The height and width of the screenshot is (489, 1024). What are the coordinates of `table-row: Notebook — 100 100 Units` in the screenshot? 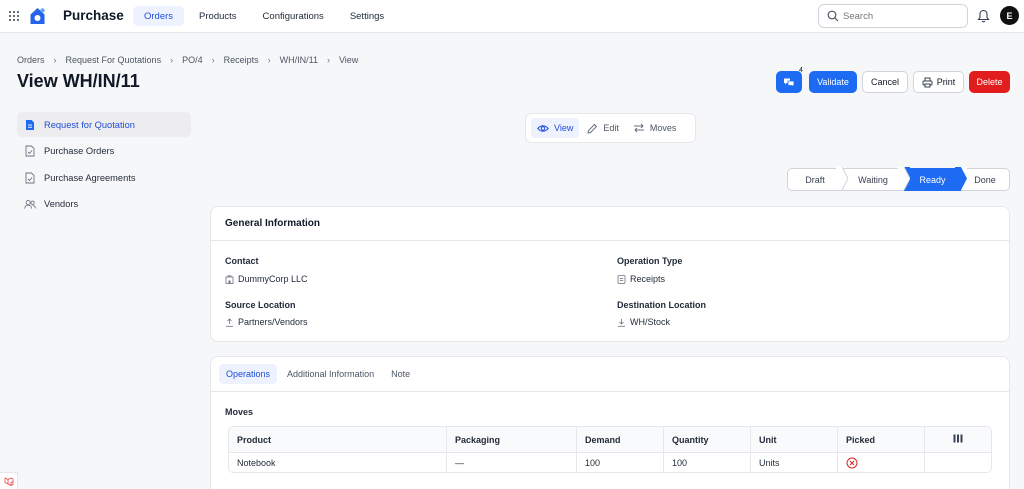 It's located at (610, 462).